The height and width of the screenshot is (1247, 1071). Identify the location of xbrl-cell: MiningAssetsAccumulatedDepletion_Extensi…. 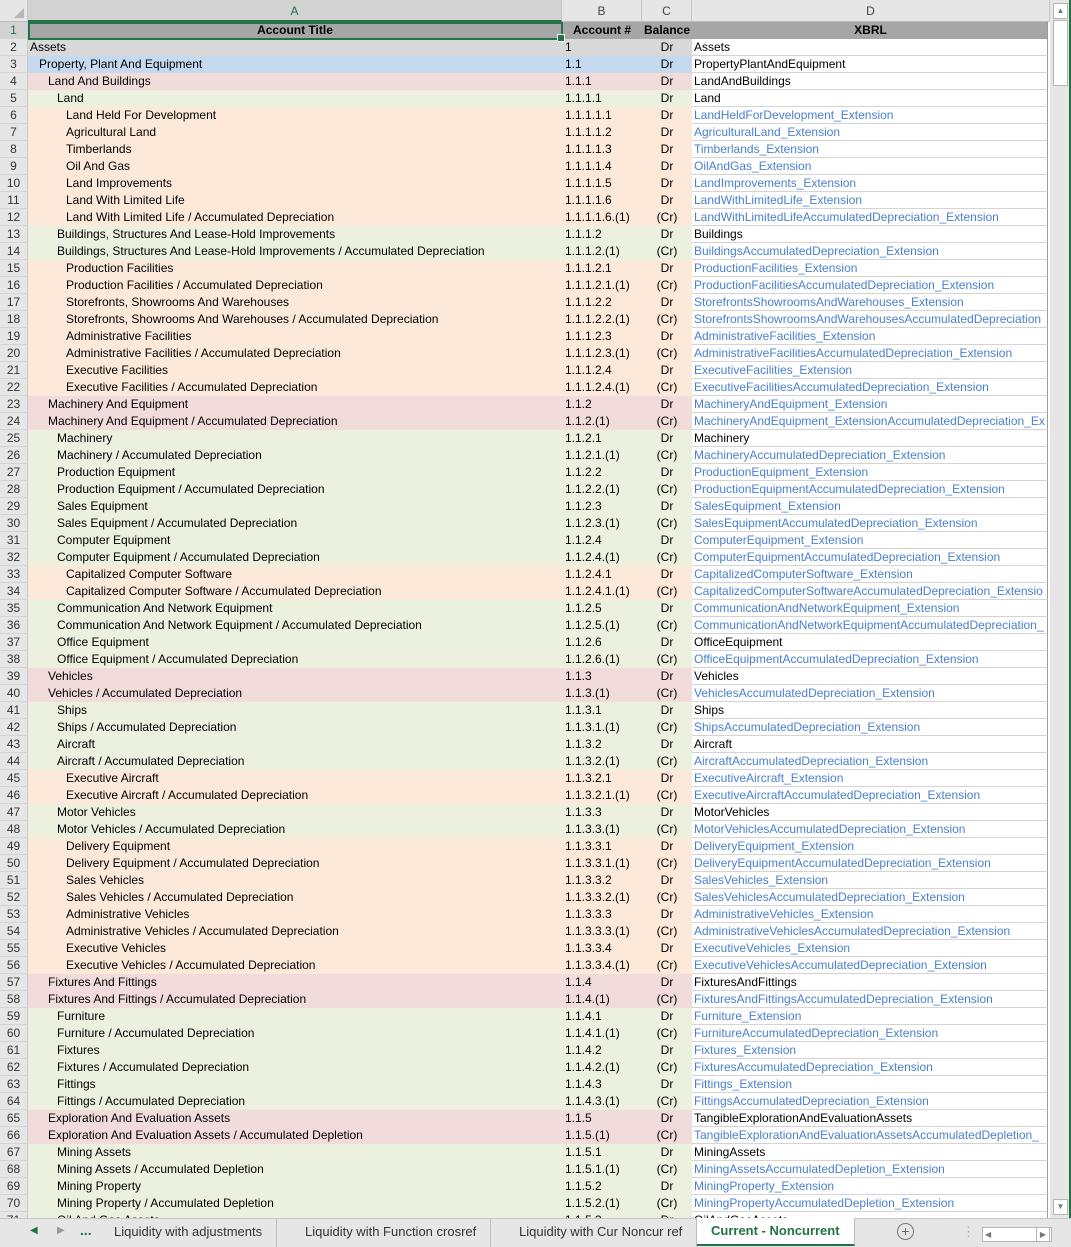
(870, 1169).